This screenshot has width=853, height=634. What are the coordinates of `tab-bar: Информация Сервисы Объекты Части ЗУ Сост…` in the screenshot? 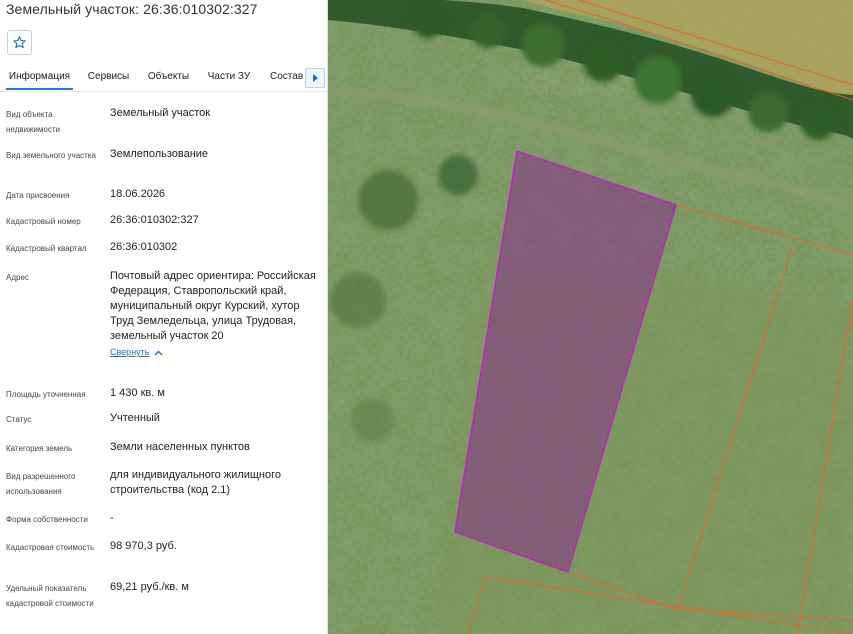 It's located at (163, 79).